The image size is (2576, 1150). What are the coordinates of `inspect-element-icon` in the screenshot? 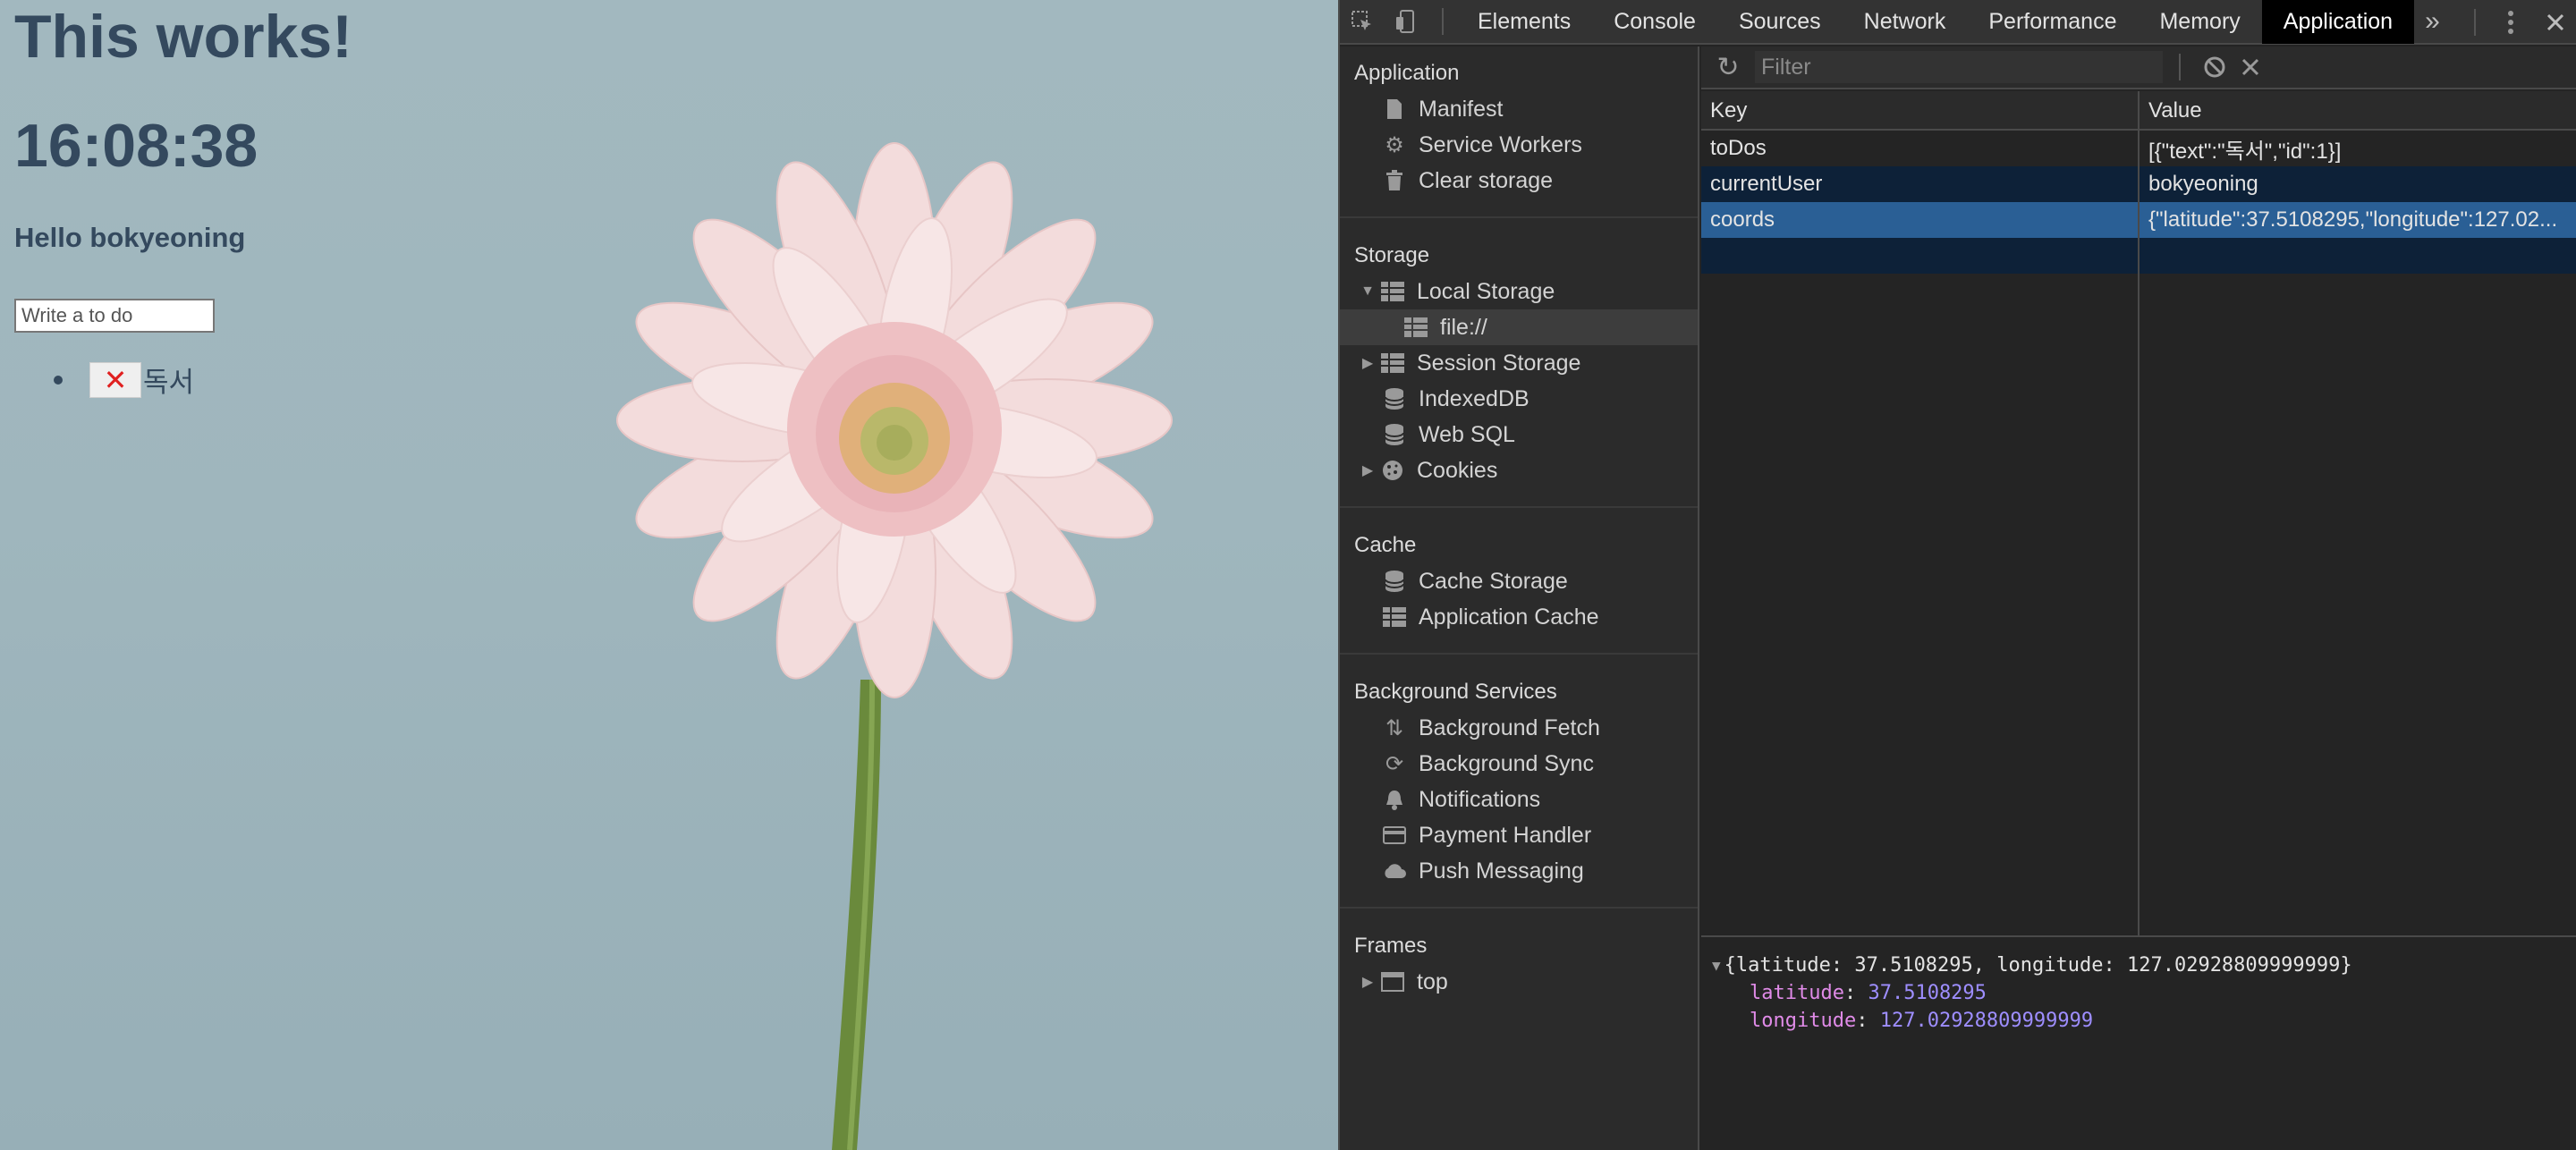 It's located at (1362, 22).